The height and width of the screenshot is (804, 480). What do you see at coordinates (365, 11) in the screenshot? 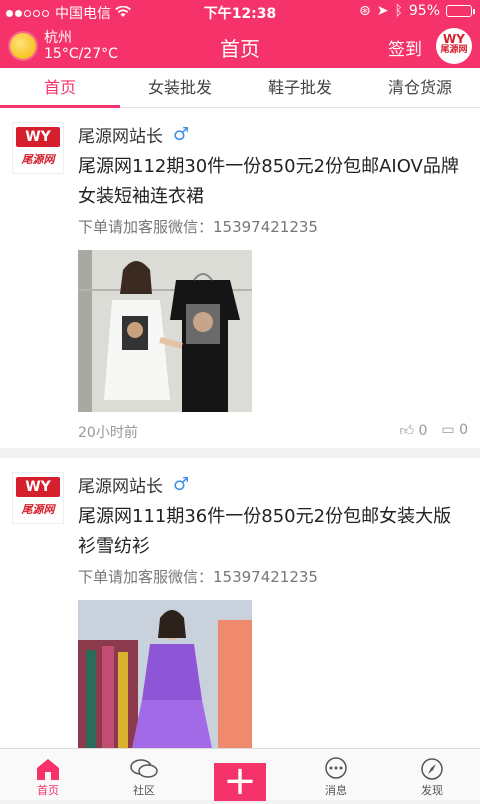
I see `lock-rotation-icon: ⊛` at bounding box center [365, 11].